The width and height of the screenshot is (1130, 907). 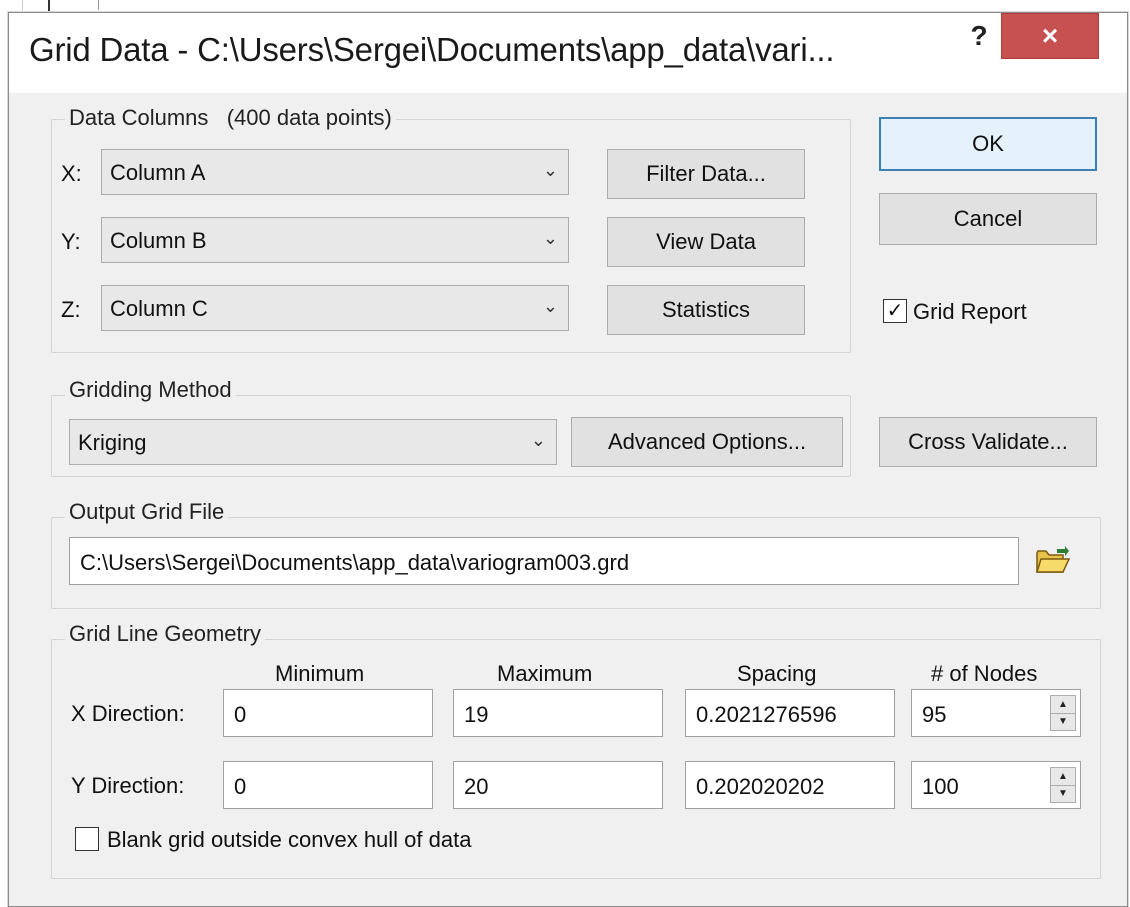 What do you see at coordinates (335, 240) in the screenshot?
I see `y-column-select: Column B ⌄` at bounding box center [335, 240].